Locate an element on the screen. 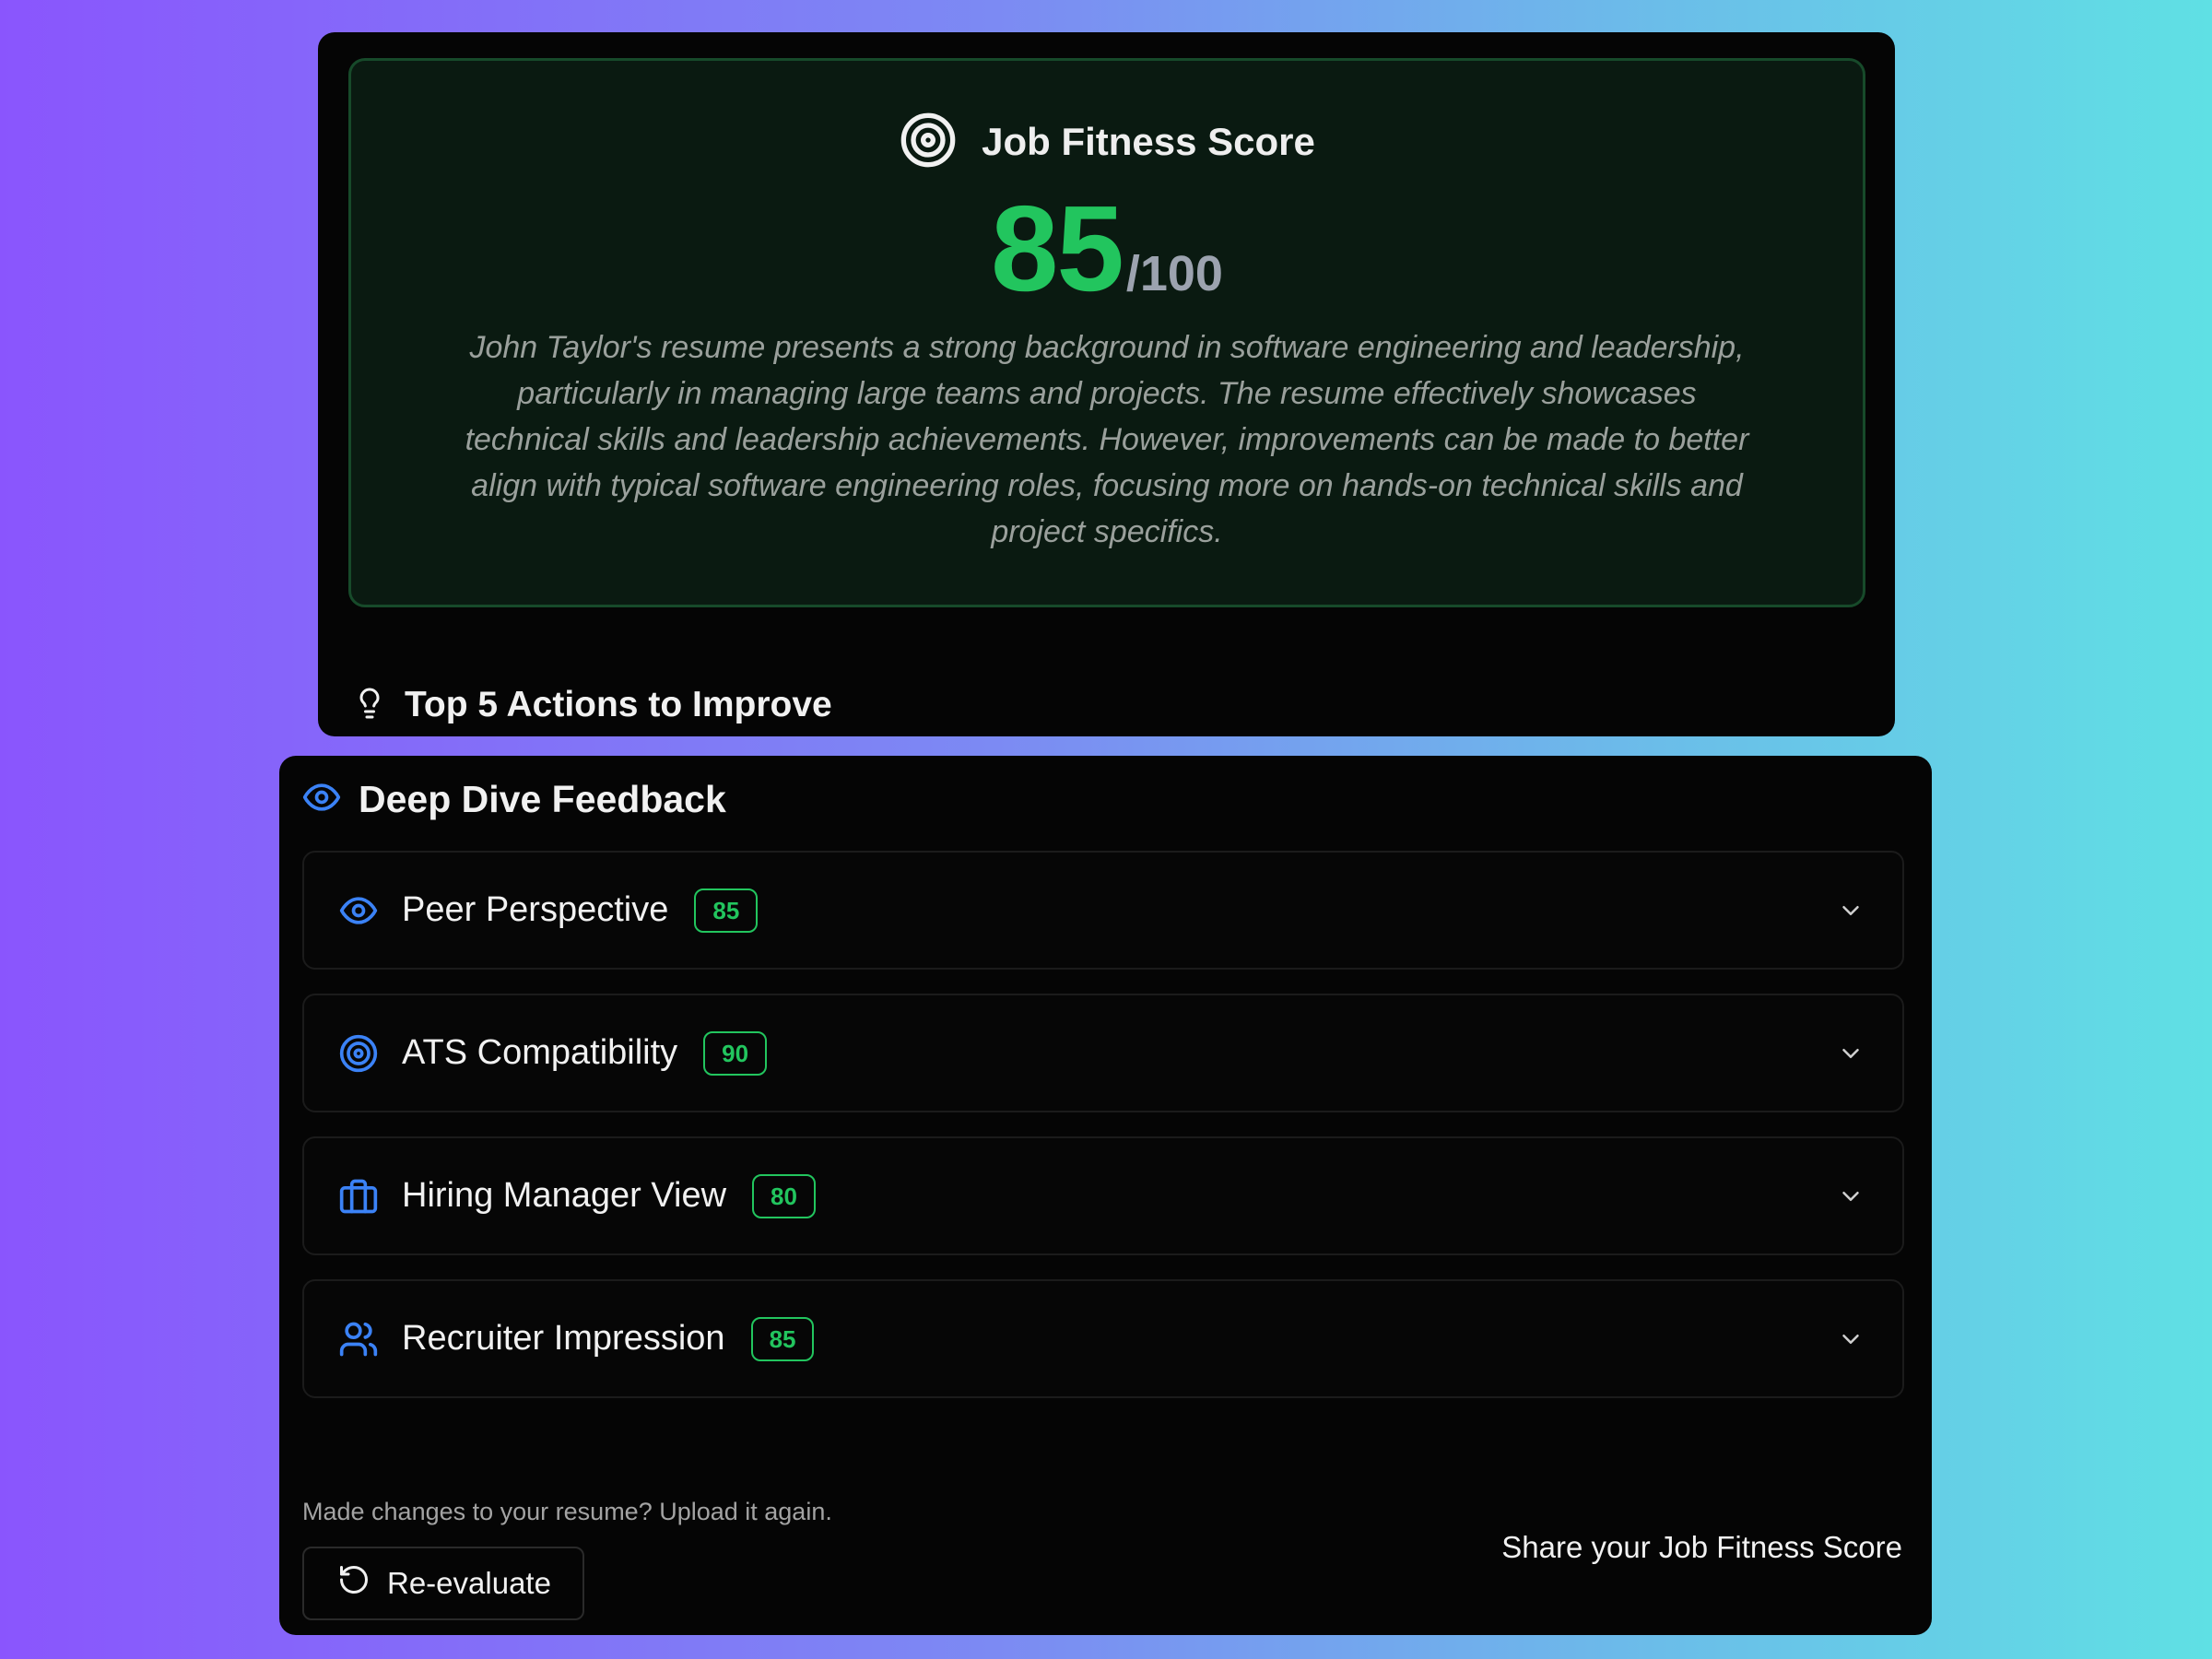 This screenshot has width=2212, height=1659. re-evaluate-button: Re-evaluate is located at coordinates (443, 1583).